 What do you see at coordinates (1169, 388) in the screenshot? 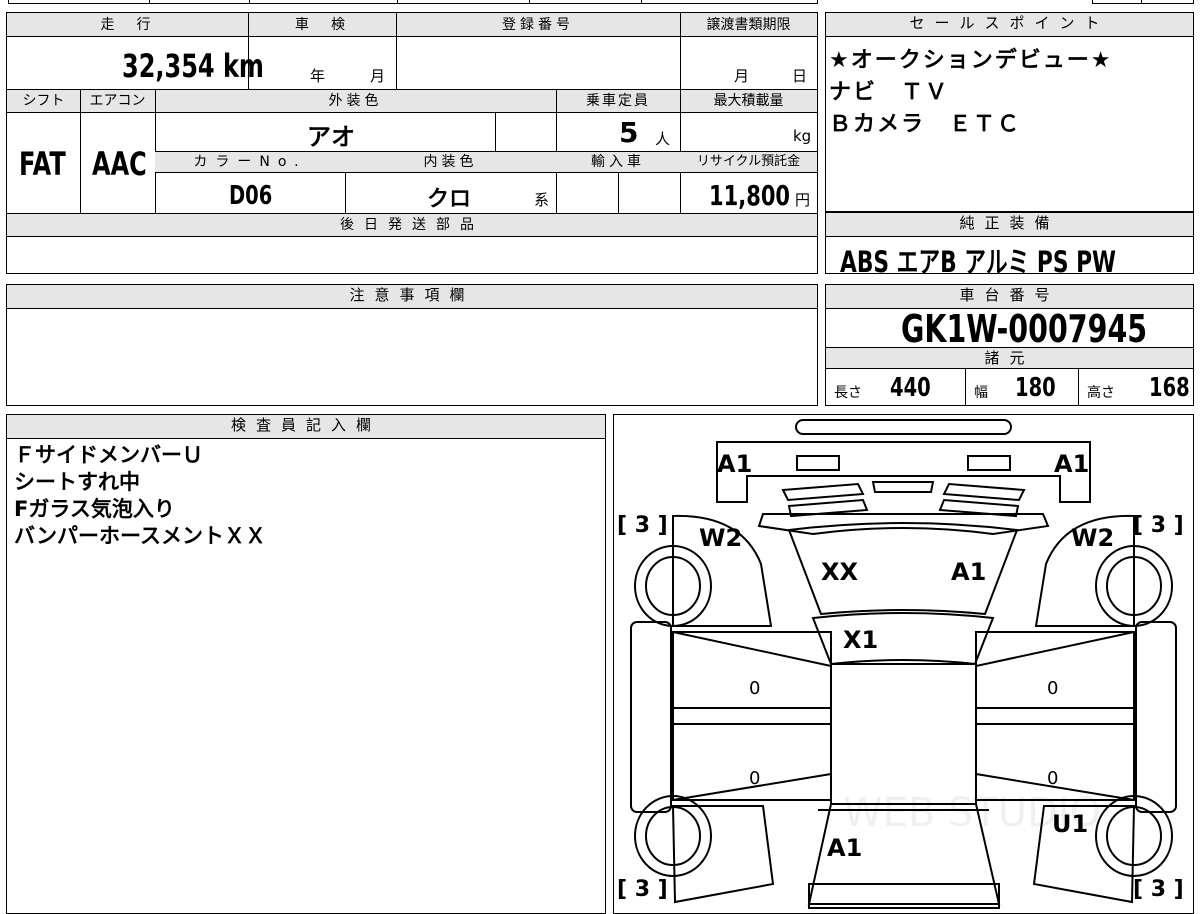
I see `height-value: 168` at bounding box center [1169, 388].